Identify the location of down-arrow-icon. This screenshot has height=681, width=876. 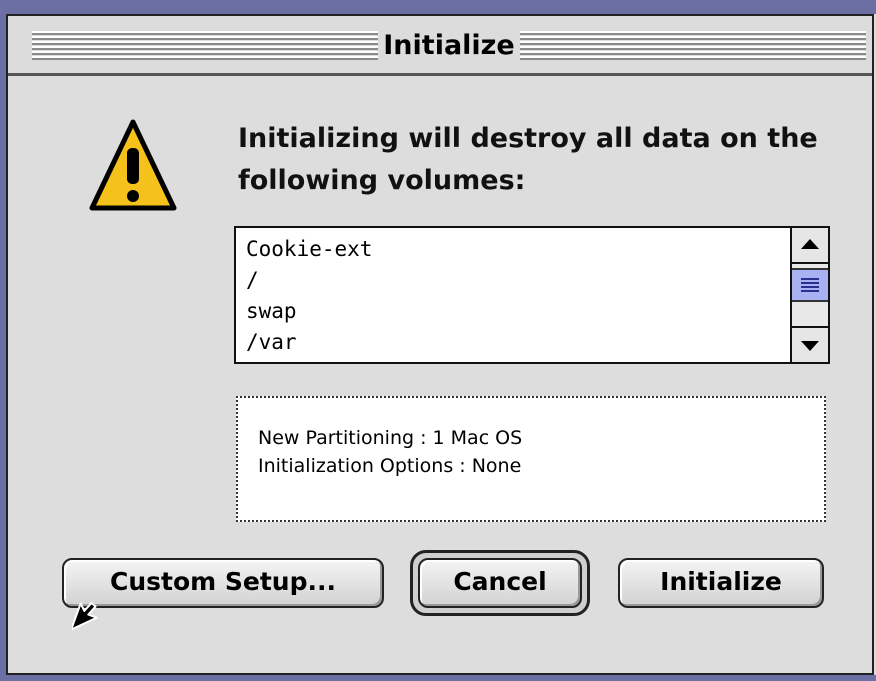
(810, 346).